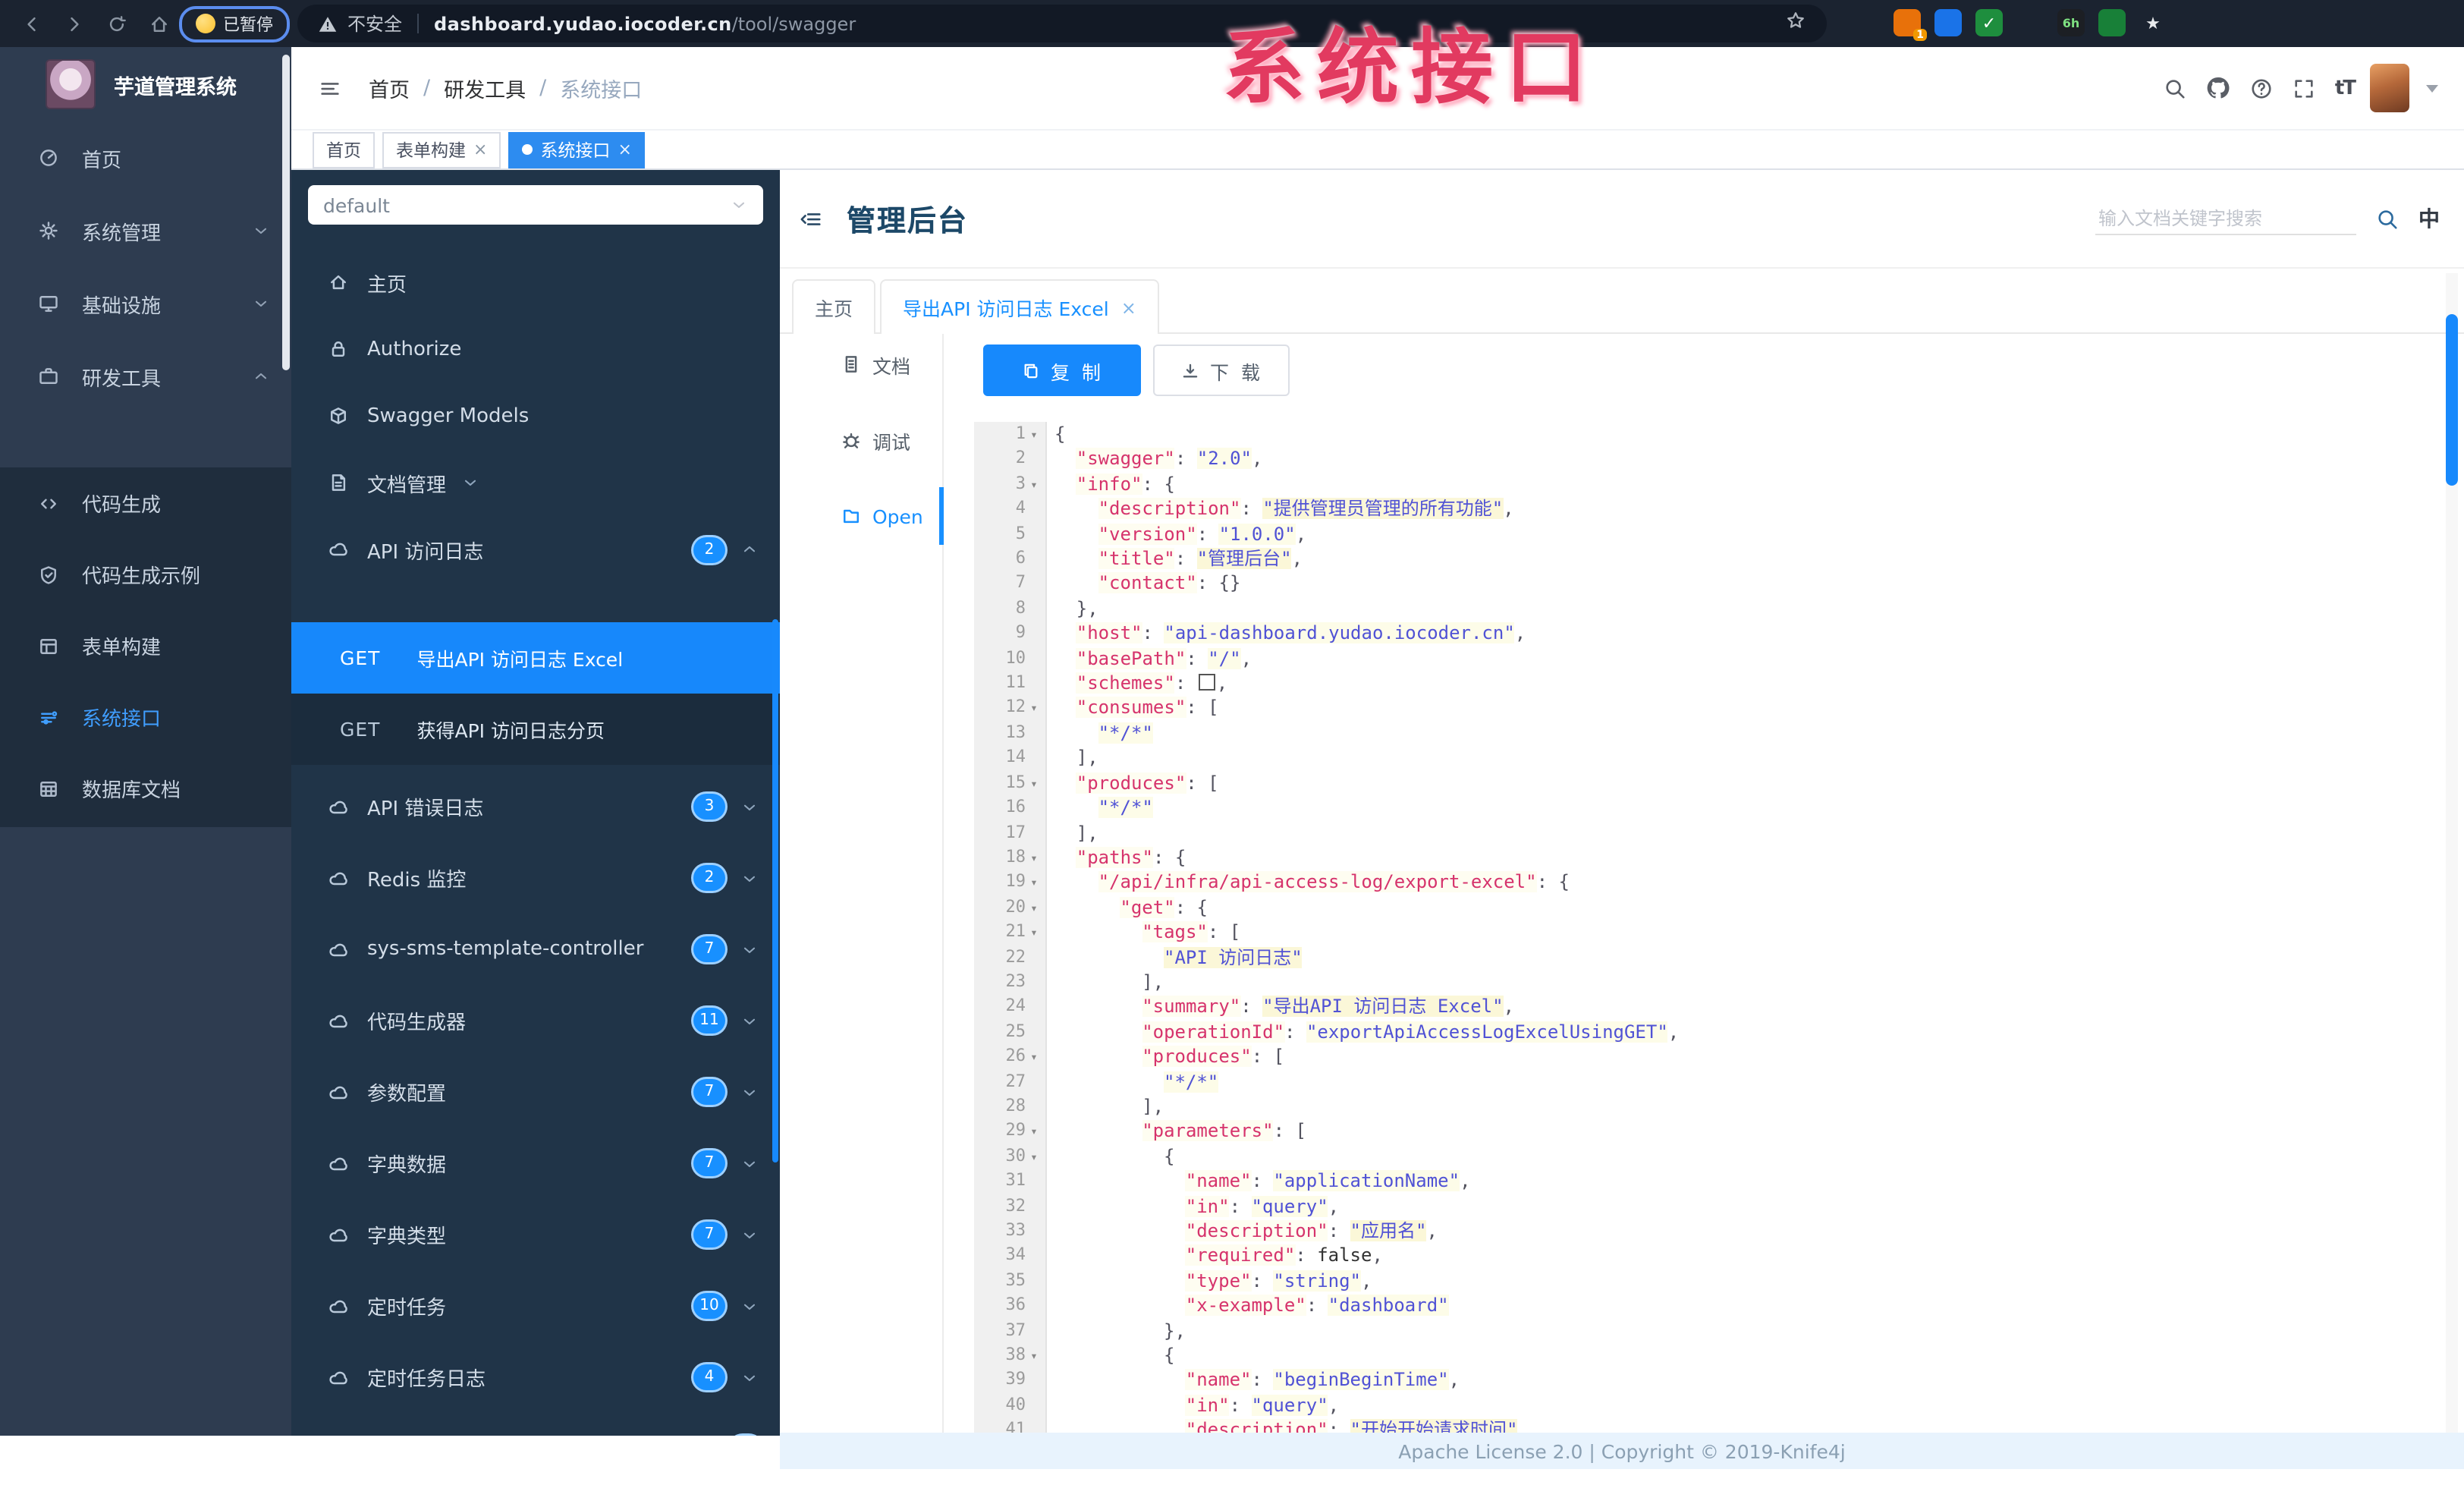  What do you see at coordinates (145, 230) in the screenshot?
I see `sidebar-item-系统管理: 系统管理` at bounding box center [145, 230].